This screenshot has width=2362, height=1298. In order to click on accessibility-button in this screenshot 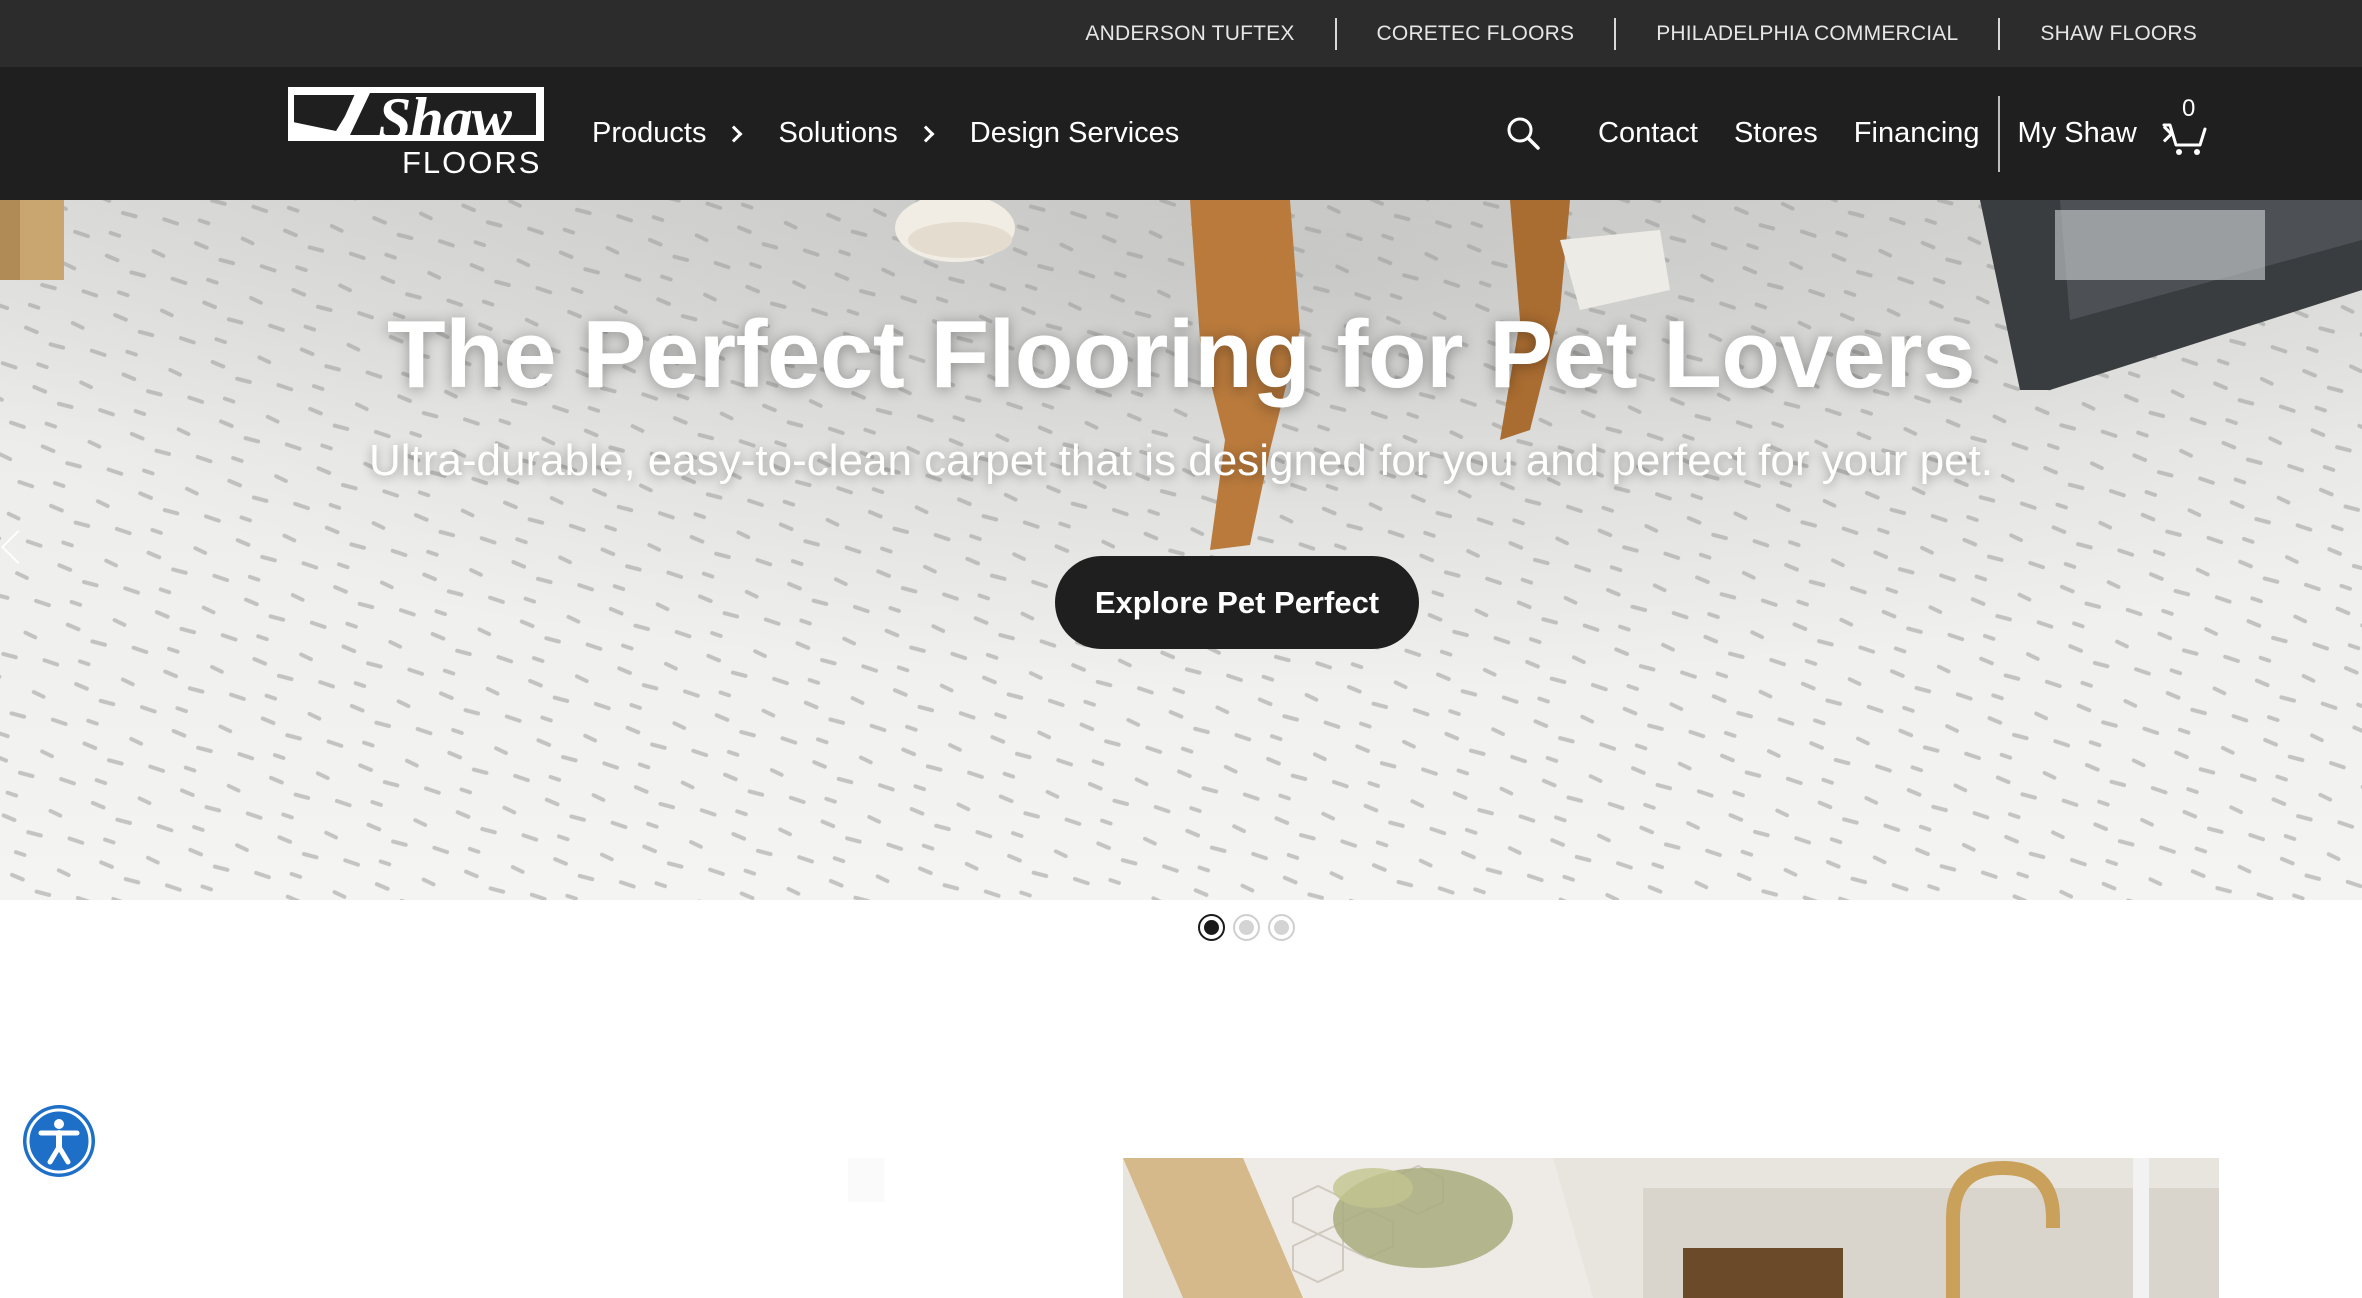, I will do `click(59, 1141)`.